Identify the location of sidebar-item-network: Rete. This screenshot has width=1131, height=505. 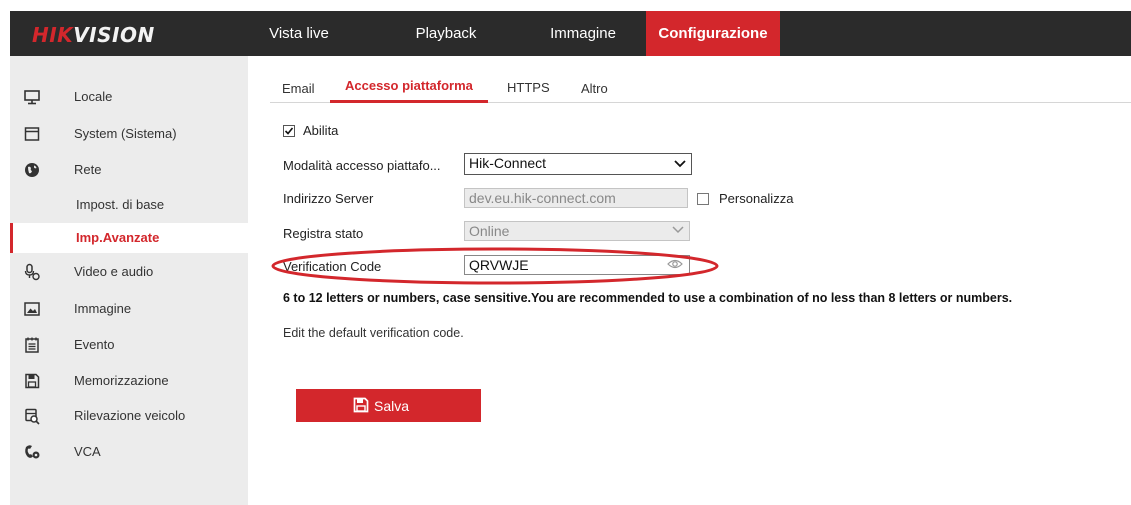
(129, 170).